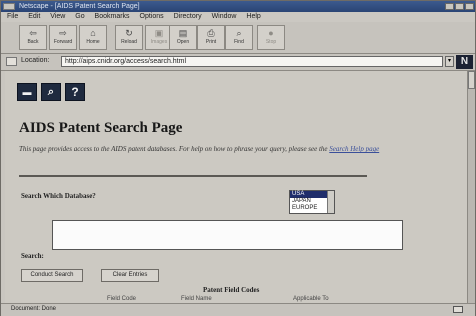 This screenshot has height=316, width=476. What do you see at coordinates (52, 275) in the screenshot?
I see `conduct-search-button: Conduct Search` at bounding box center [52, 275].